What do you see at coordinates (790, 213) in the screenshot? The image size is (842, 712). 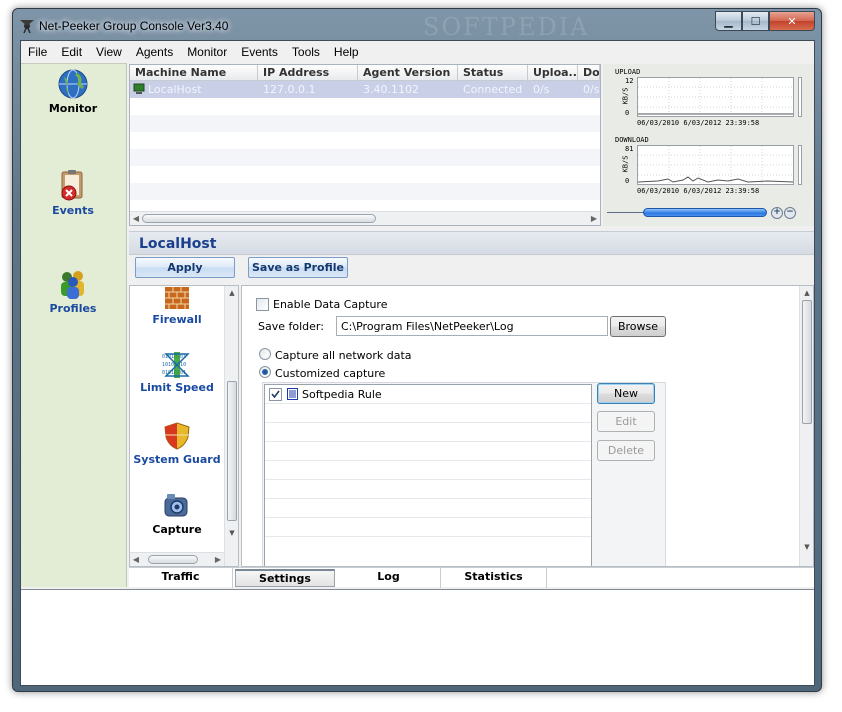 I see `zoom-out-button: −` at bounding box center [790, 213].